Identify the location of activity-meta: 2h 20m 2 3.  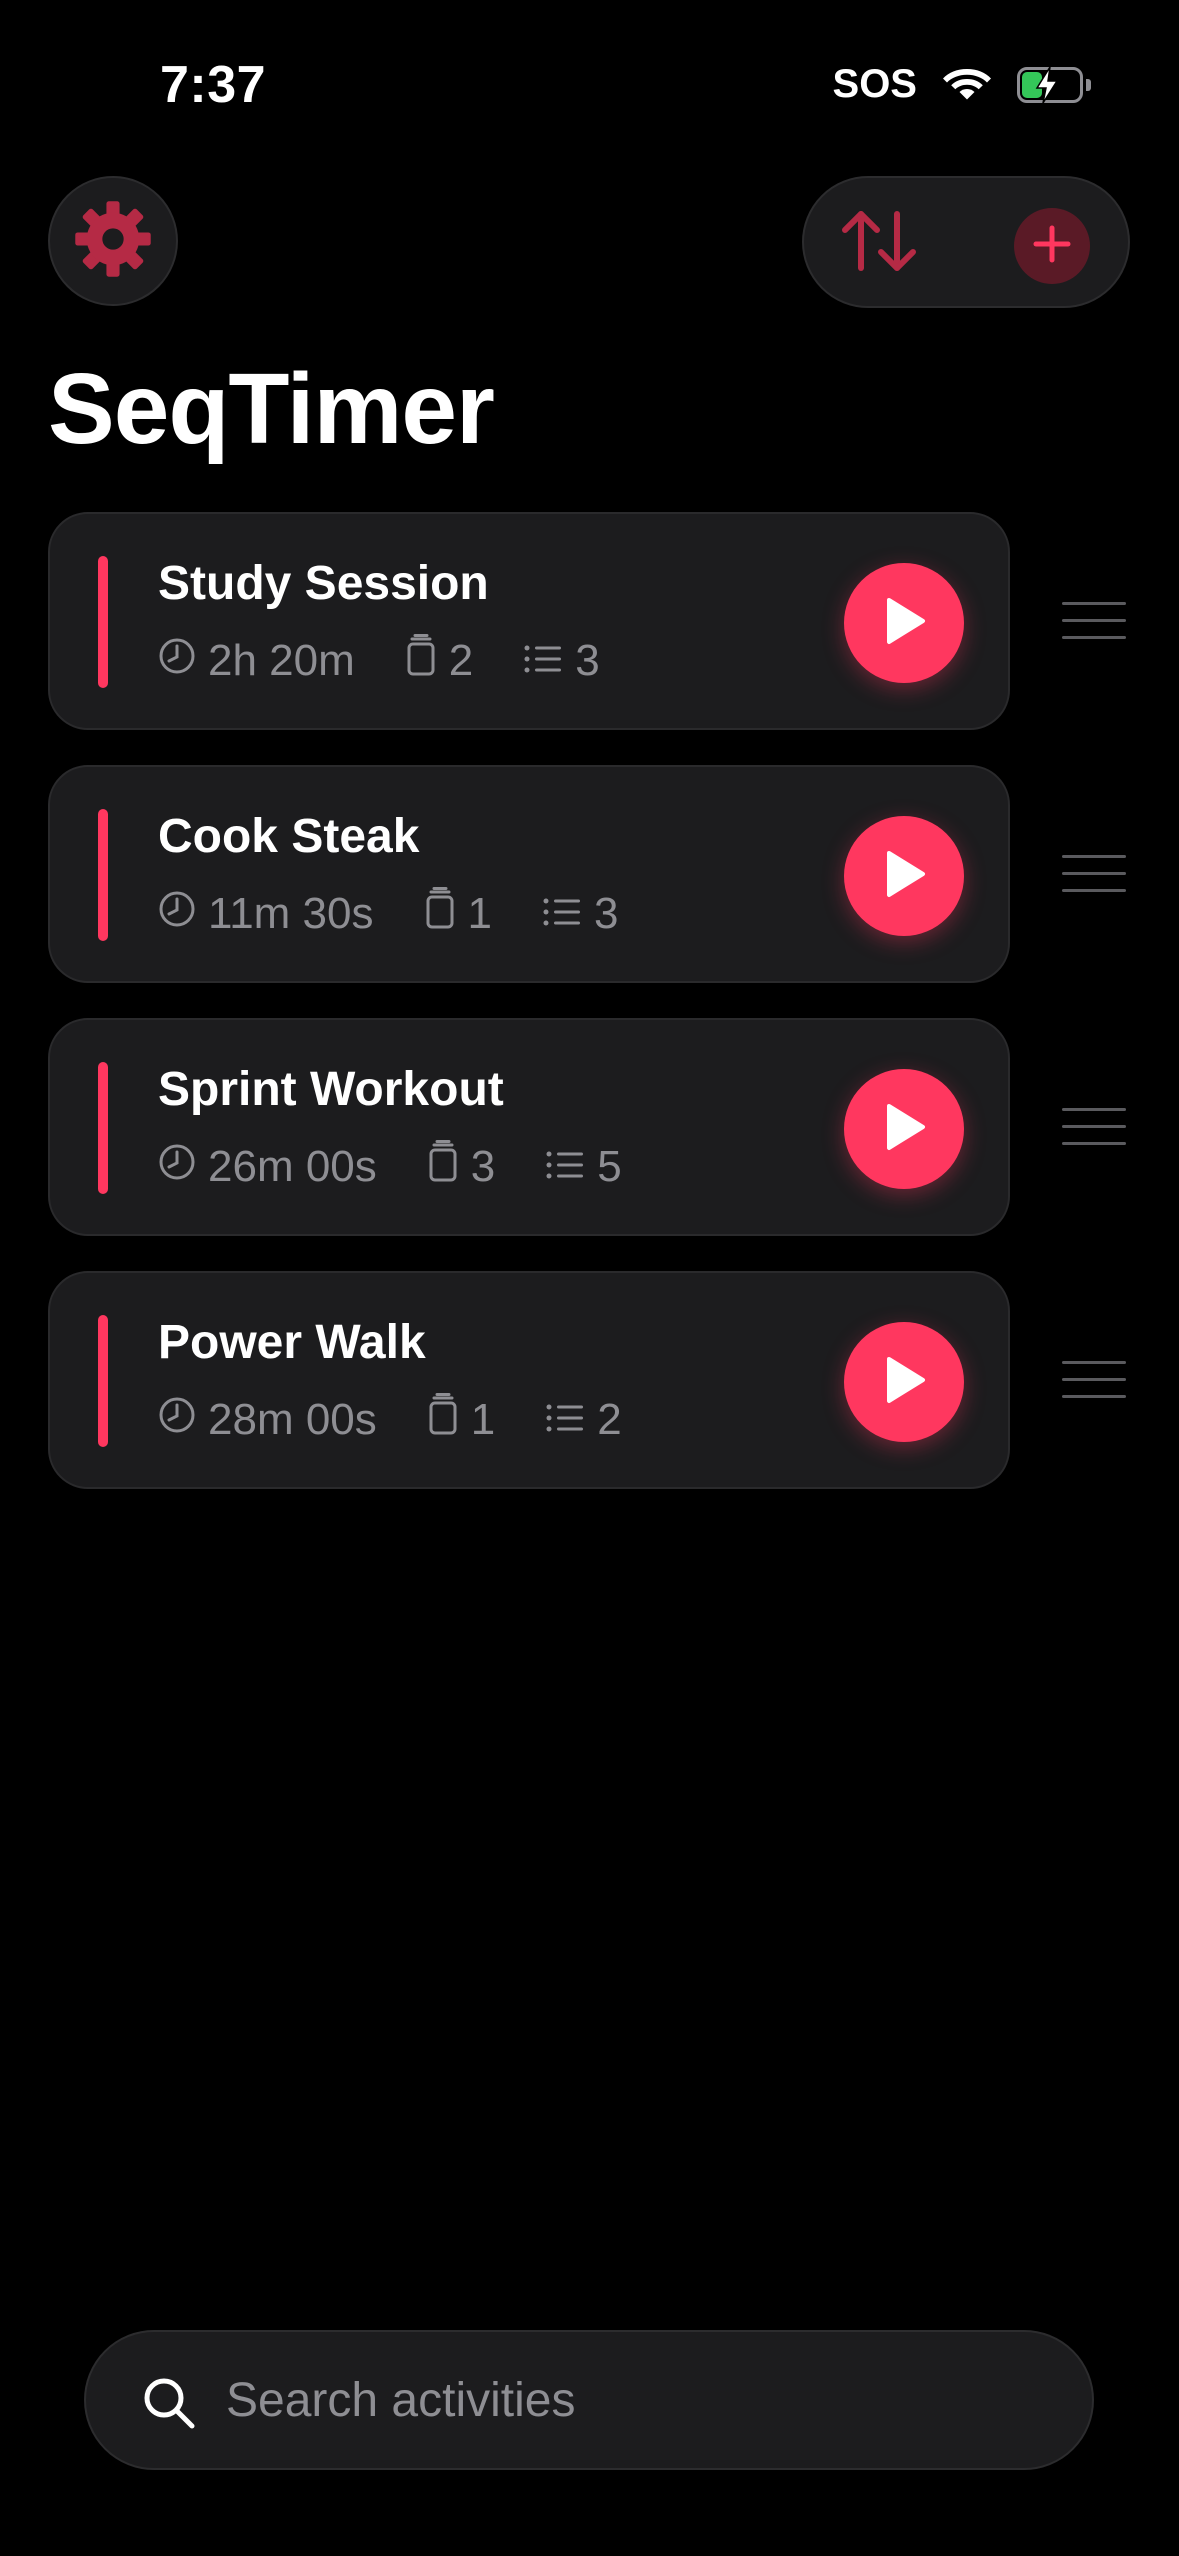
(379, 660).